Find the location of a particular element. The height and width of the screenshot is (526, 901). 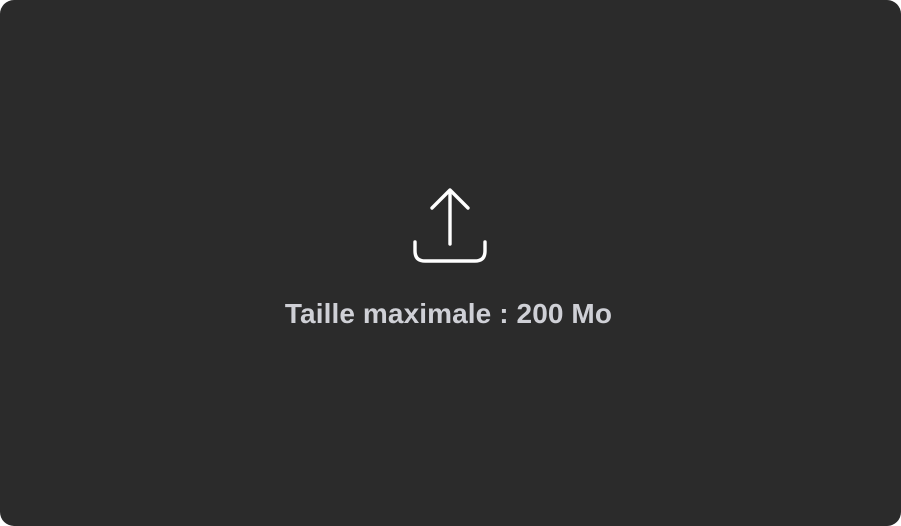

upload-icon is located at coordinates (450, 226).